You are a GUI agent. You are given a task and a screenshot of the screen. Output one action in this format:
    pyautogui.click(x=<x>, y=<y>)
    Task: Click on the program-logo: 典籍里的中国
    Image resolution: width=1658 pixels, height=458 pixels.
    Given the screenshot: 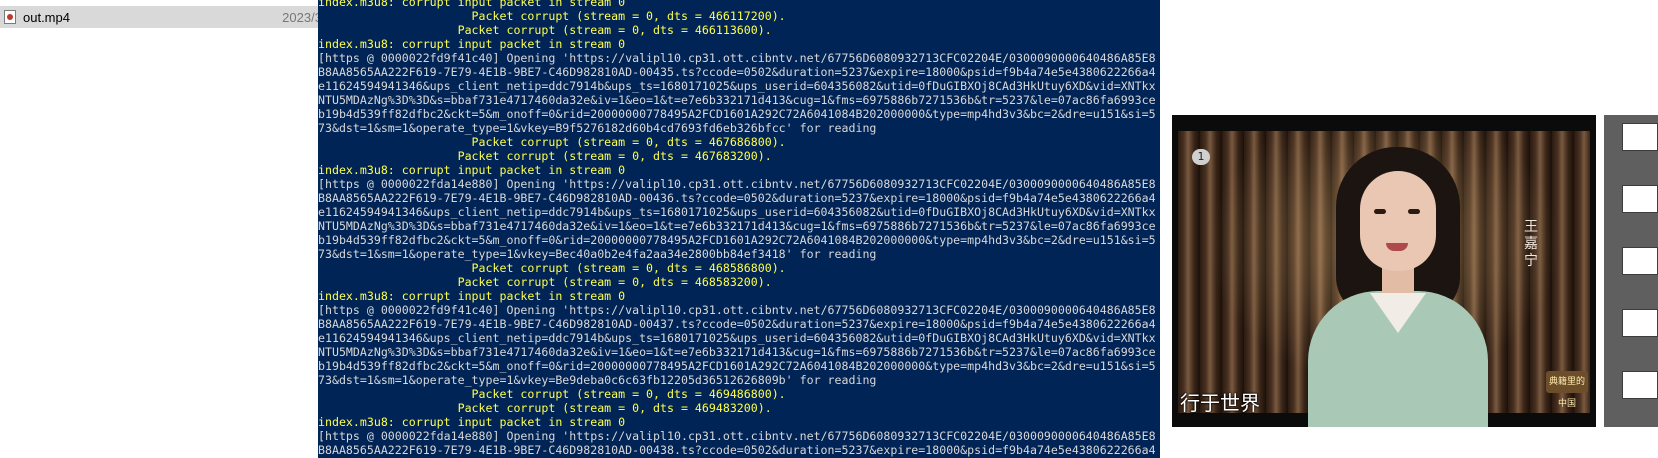 What is the action you would take?
    pyautogui.click(x=1567, y=390)
    